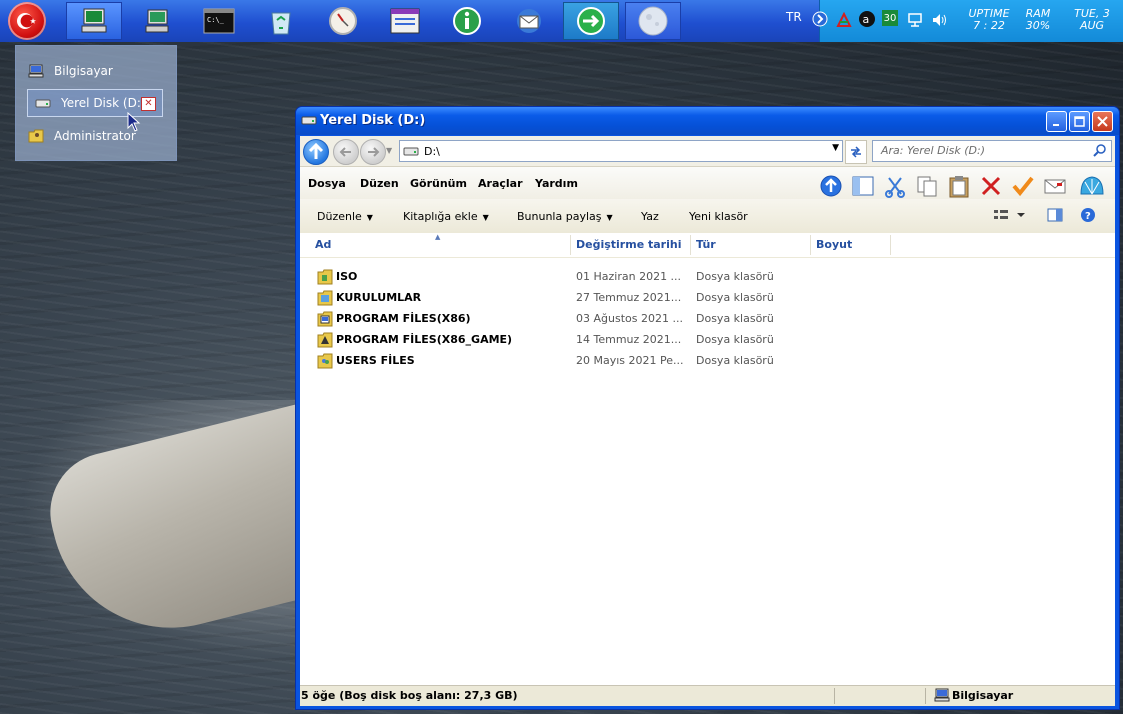  I want to click on close-icon, so click(1102, 121).